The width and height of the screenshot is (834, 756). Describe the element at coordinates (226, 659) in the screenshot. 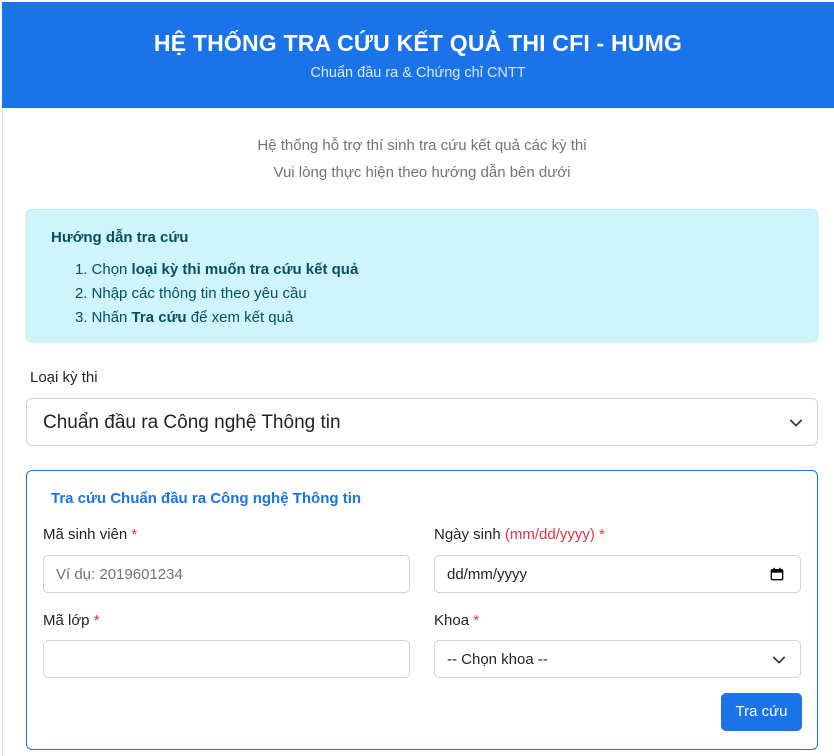

I see `class-code-input` at that location.